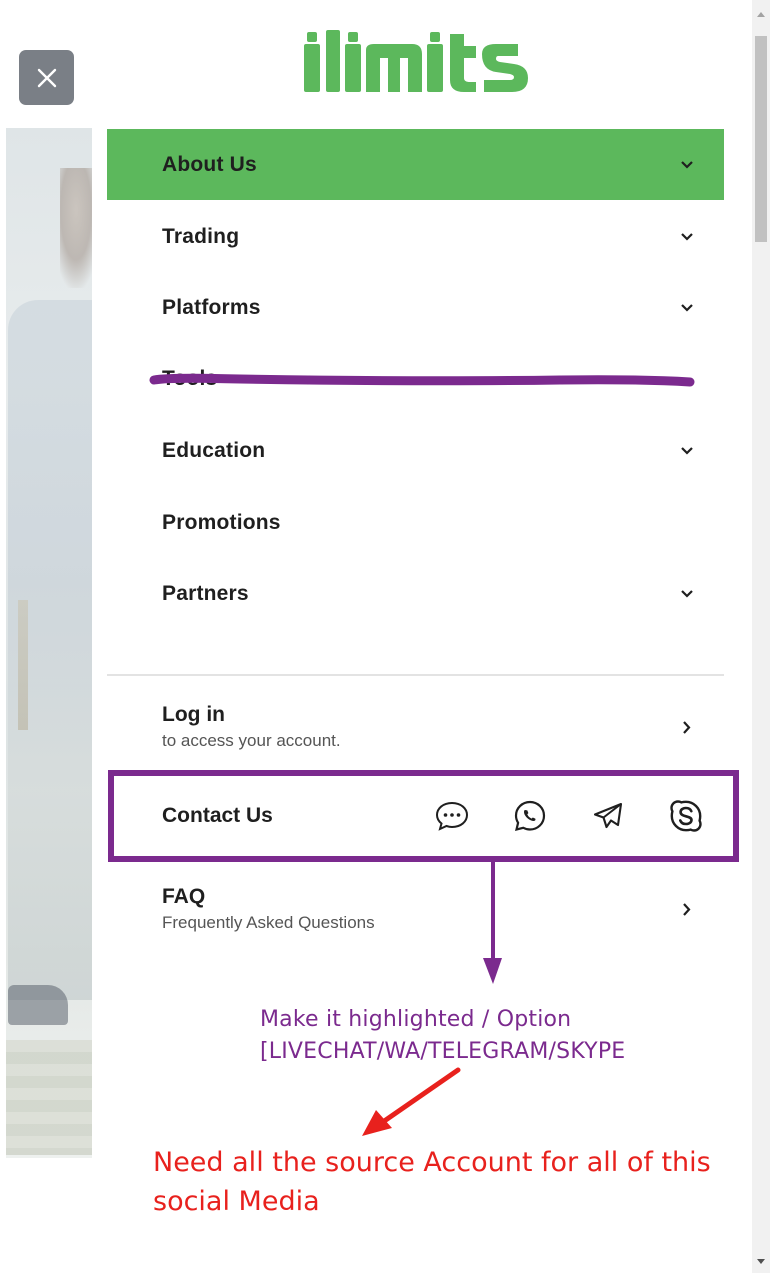  I want to click on skype-icon, so click(686, 816).